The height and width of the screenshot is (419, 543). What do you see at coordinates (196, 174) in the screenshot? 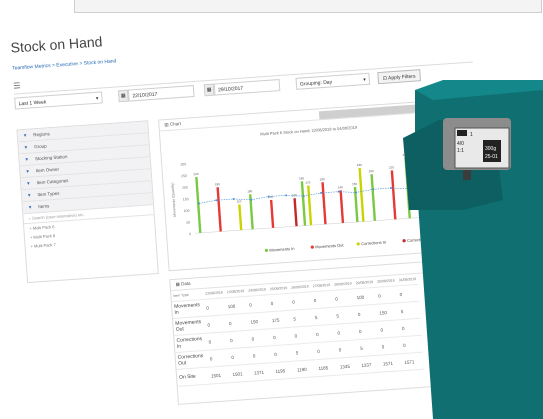
I see `data-label: 240` at bounding box center [196, 174].